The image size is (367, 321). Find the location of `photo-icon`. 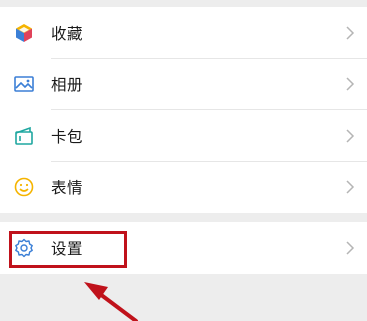

photo-icon is located at coordinates (24, 84).